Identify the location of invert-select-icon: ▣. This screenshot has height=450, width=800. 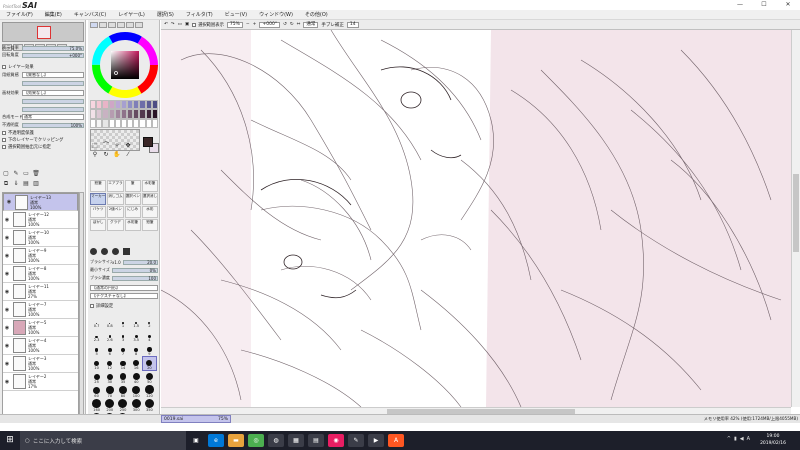
(187, 24).